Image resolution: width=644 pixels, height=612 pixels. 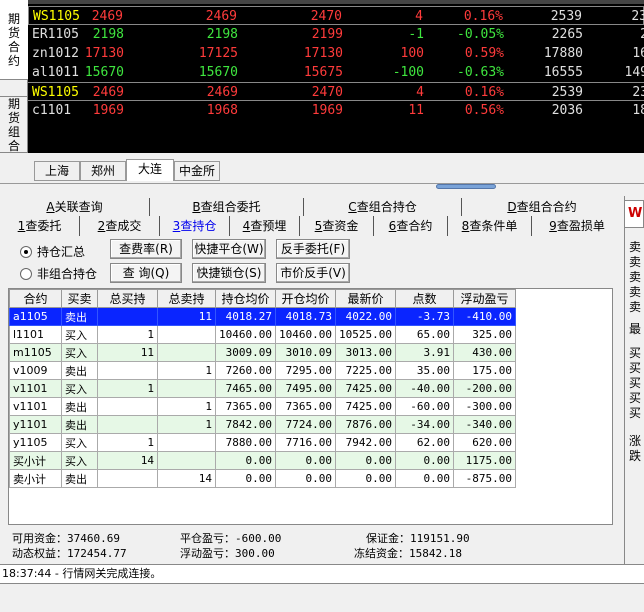 I want to click on quote-extra: 23, so click(x=637, y=16).